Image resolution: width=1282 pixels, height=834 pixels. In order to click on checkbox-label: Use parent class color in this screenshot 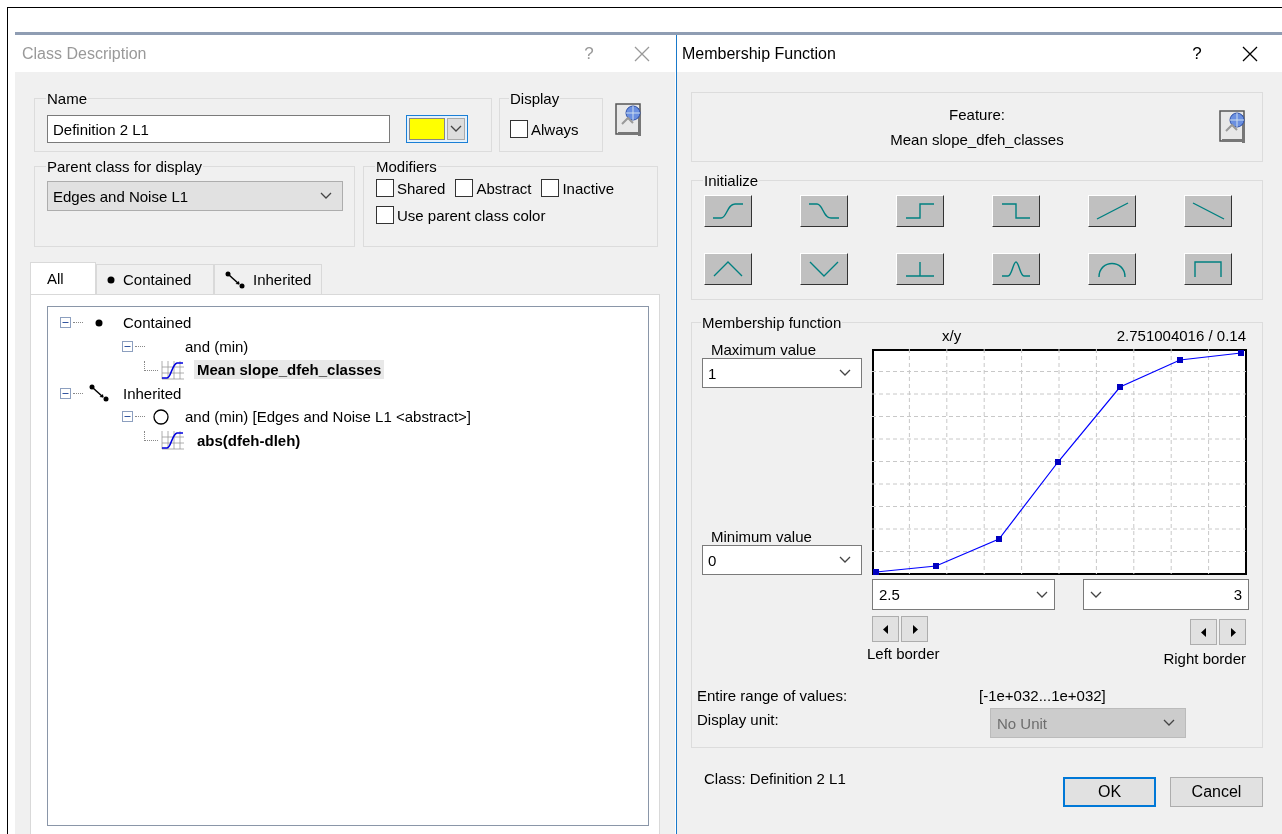, I will do `click(471, 215)`.